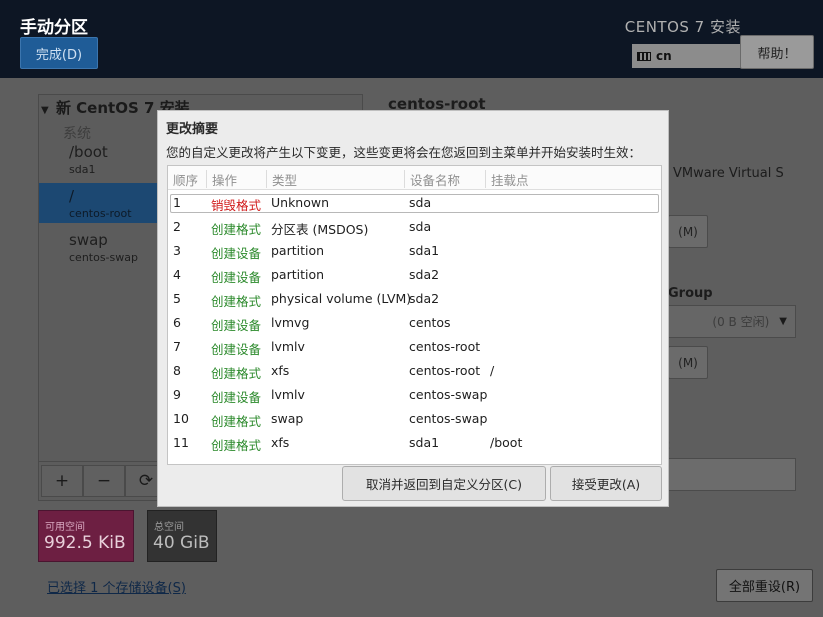 The image size is (823, 617). What do you see at coordinates (444, 483) in the screenshot?
I see `cancel-return-button: 取消并返回到自定义分区(C)` at bounding box center [444, 483].